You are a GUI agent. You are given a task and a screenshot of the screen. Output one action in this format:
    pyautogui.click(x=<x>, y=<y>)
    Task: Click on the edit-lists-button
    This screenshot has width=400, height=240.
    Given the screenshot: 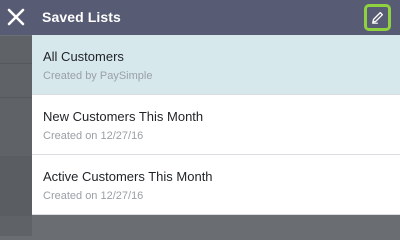 What is the action you would take?
    pyautogui.click(x=377, y=17)
    